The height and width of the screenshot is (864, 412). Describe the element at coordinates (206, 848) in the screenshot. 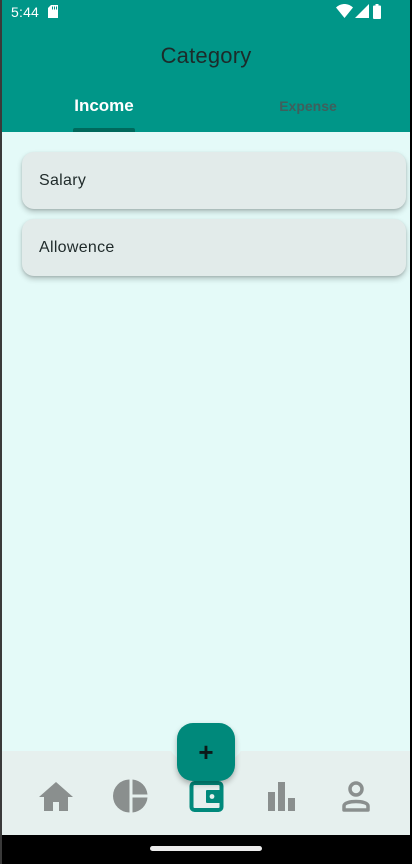

I see `gesture-navigation-bar` at that location.